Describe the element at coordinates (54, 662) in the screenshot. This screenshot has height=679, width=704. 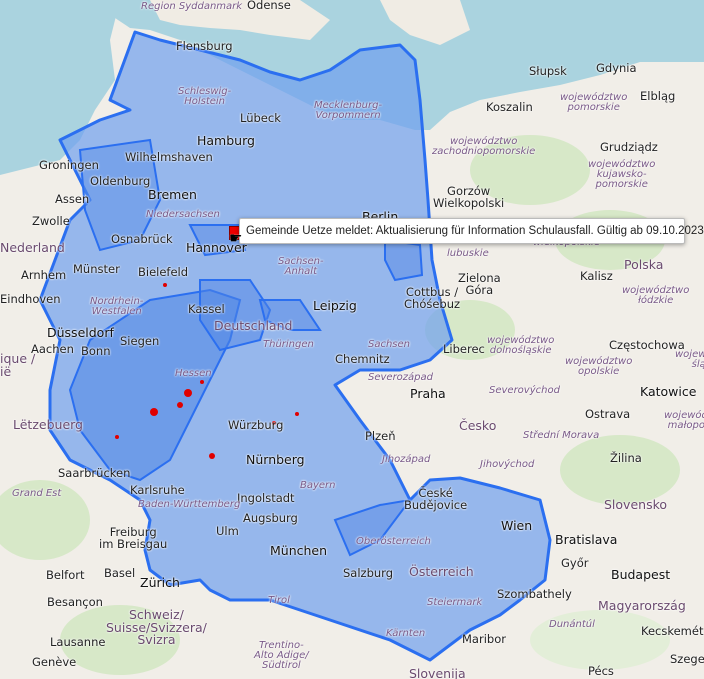
I see `label-geneve: Genève` at that location.